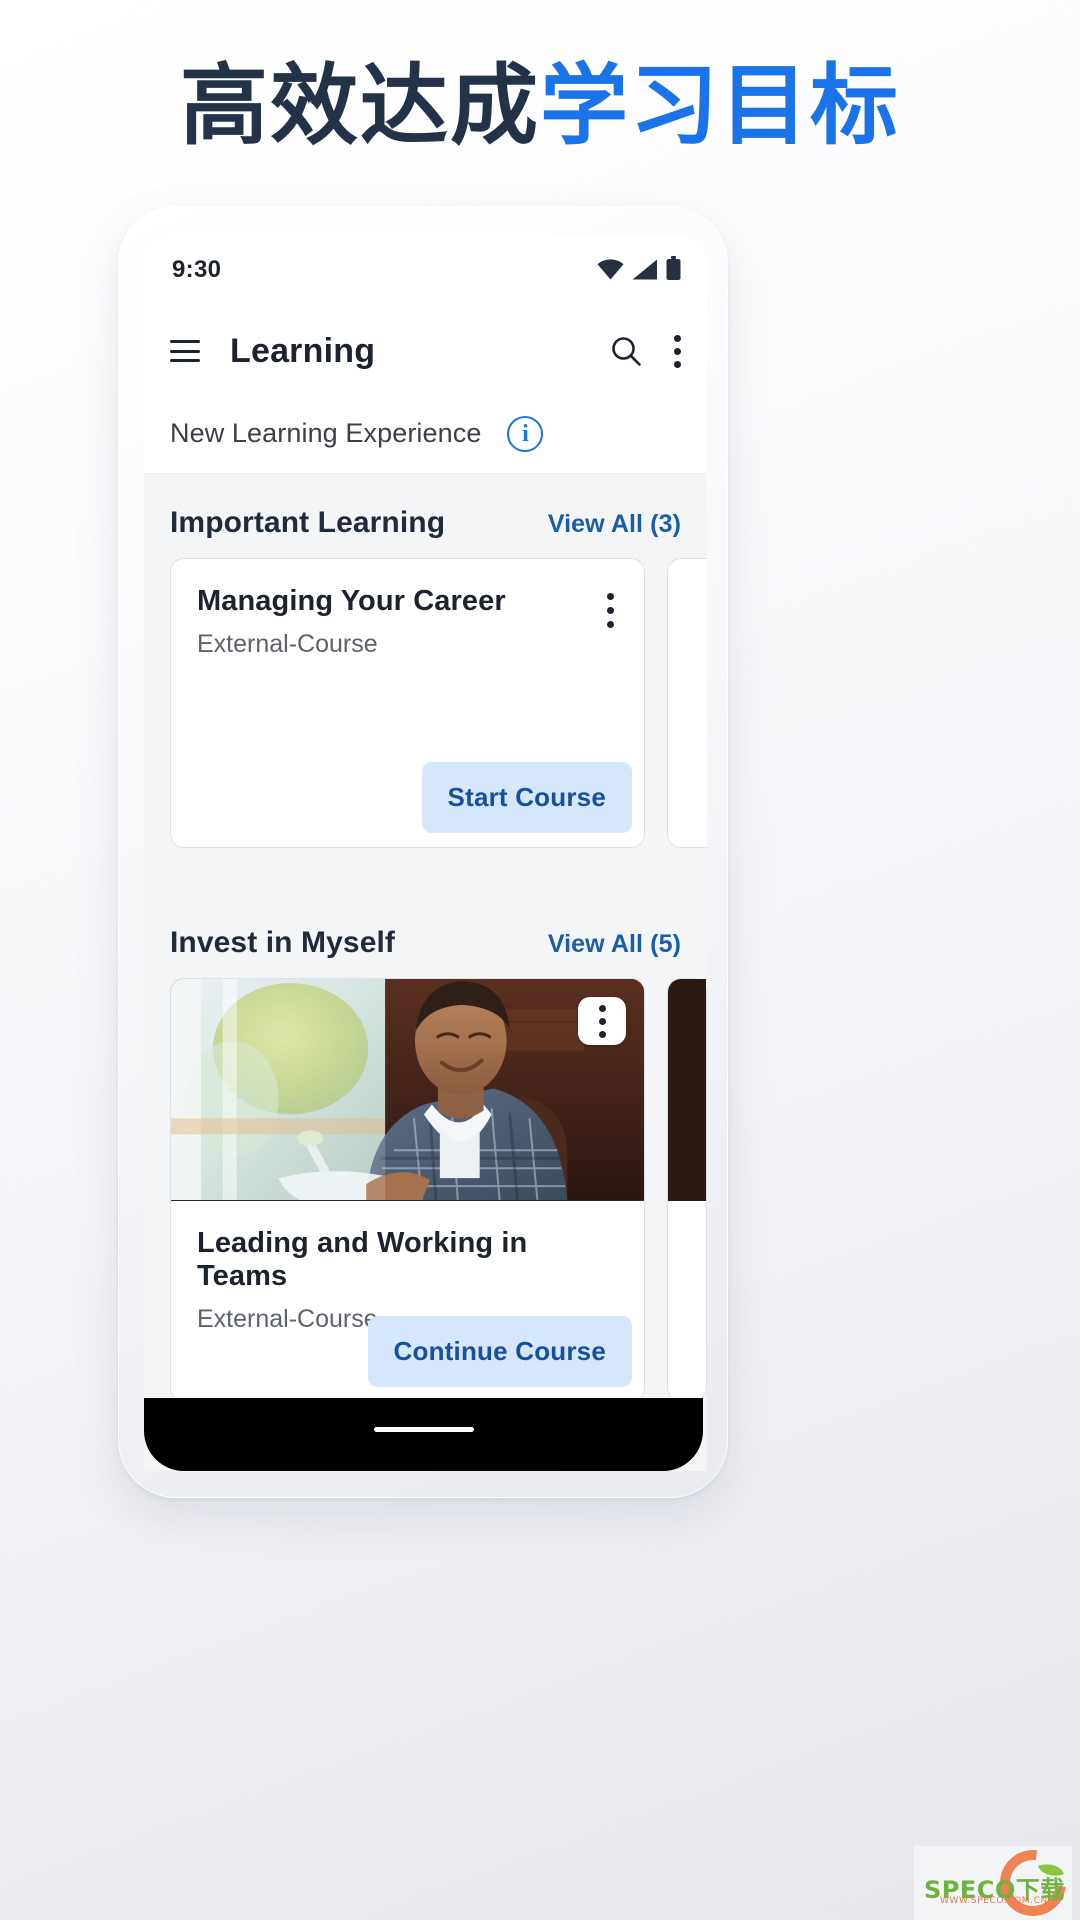 Image resolution: width=1080 pixels, height=1920 pixels. Describe the element at coordinates (185, 351) in the screenshot. I see `hamburger-menu-icon` at that location.